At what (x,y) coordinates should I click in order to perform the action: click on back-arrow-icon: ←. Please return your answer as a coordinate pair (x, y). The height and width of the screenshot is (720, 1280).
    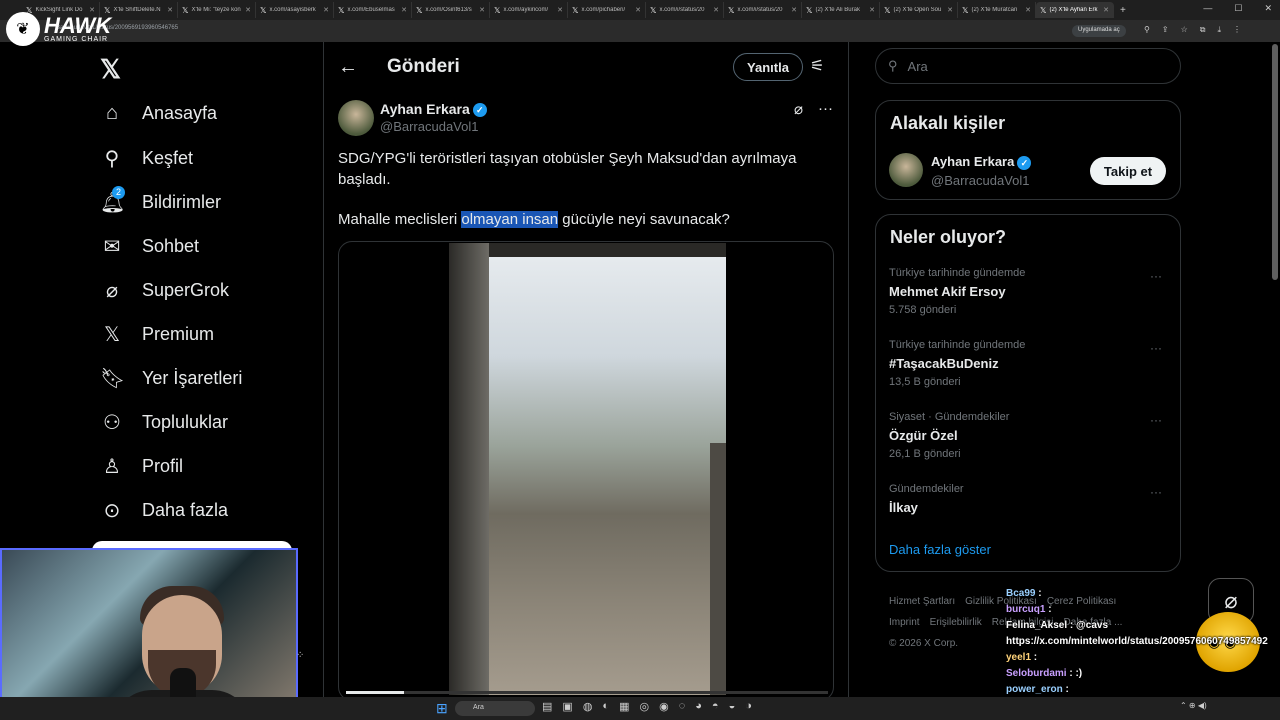
    Looking at the image, I should click on (348, 67).